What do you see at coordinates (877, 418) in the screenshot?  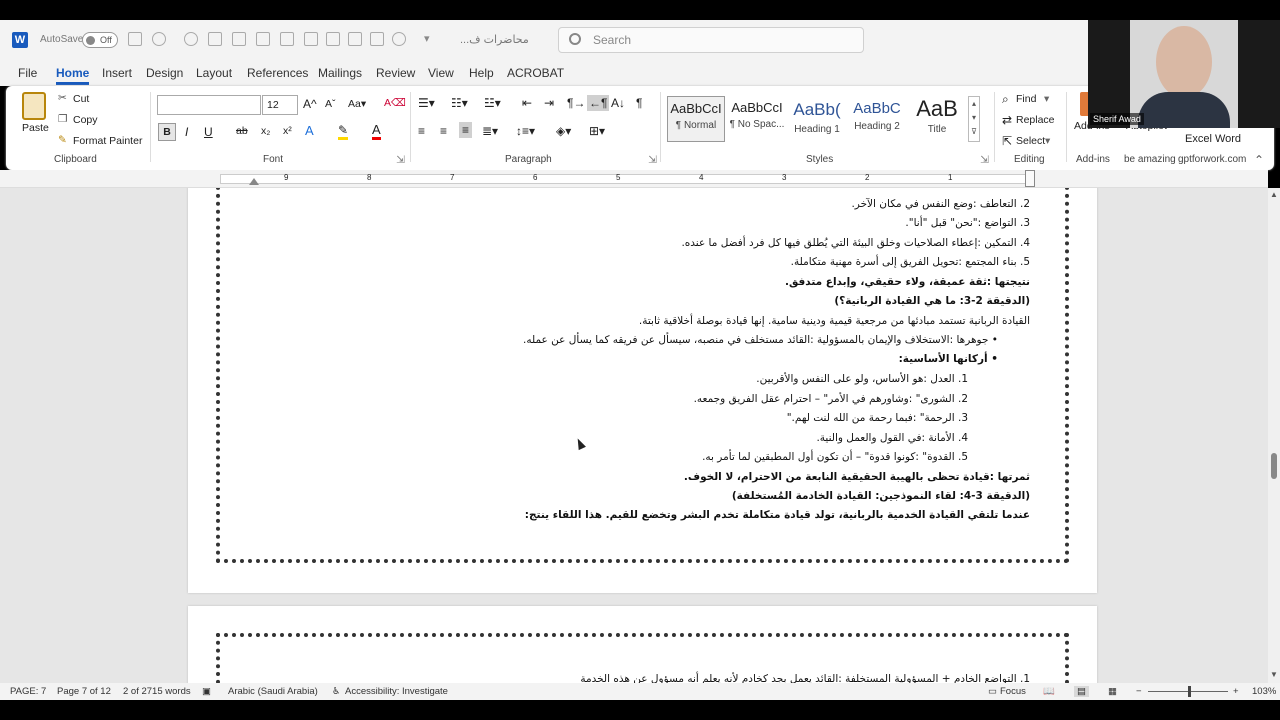 I see `doc-line: 3. الرحمة" :فبما رحمة من الله لنت لهم."` at bounding box center [877, 418].